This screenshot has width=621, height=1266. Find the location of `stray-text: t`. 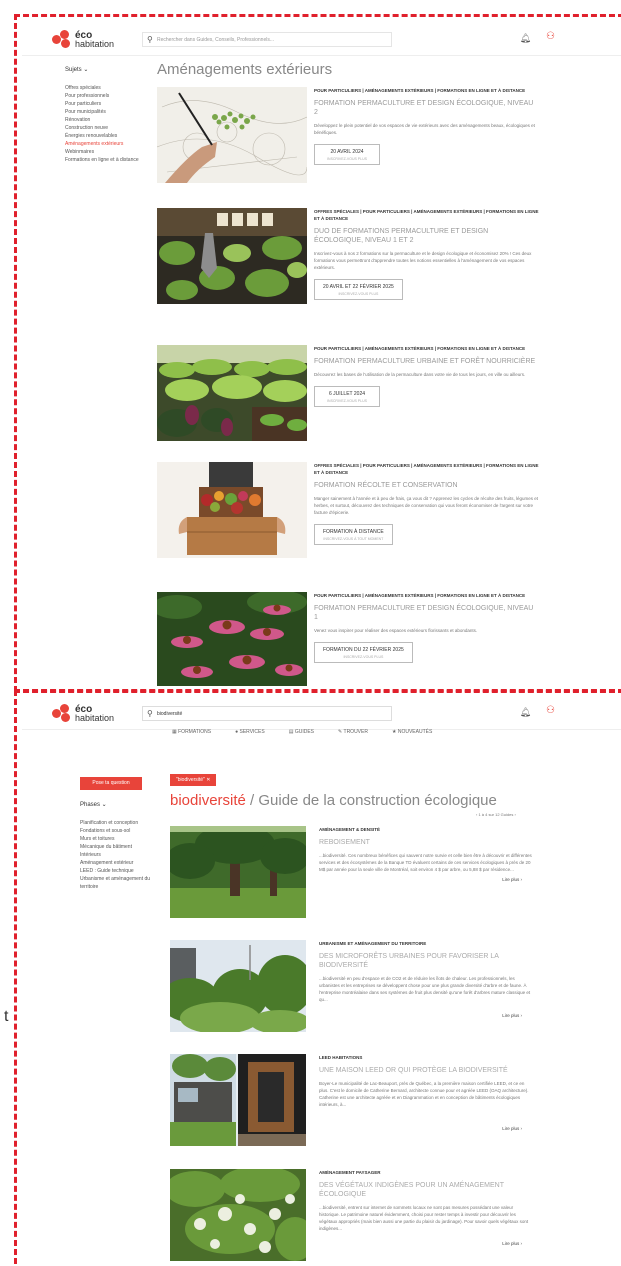

stray-text: t is located at coordinates (6, 1016).